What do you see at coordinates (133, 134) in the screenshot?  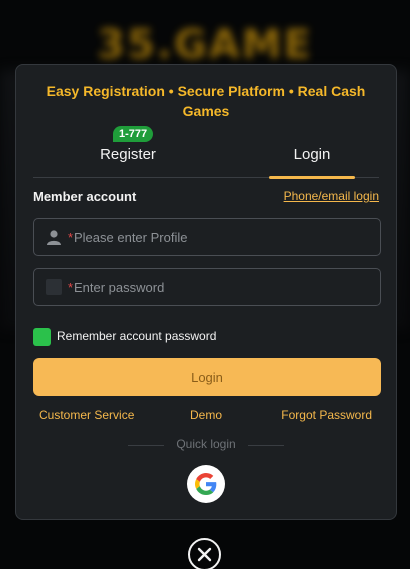 I see `register-bonus-badge: 1-777` at bounding box center [133, 134].